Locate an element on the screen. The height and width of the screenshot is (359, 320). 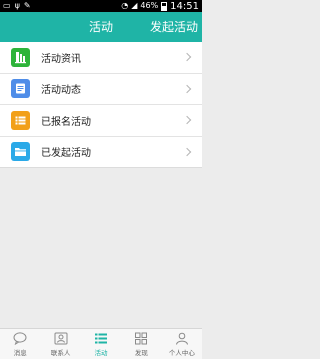
tab-messages: 消息 is located at coordinates (20, 344).